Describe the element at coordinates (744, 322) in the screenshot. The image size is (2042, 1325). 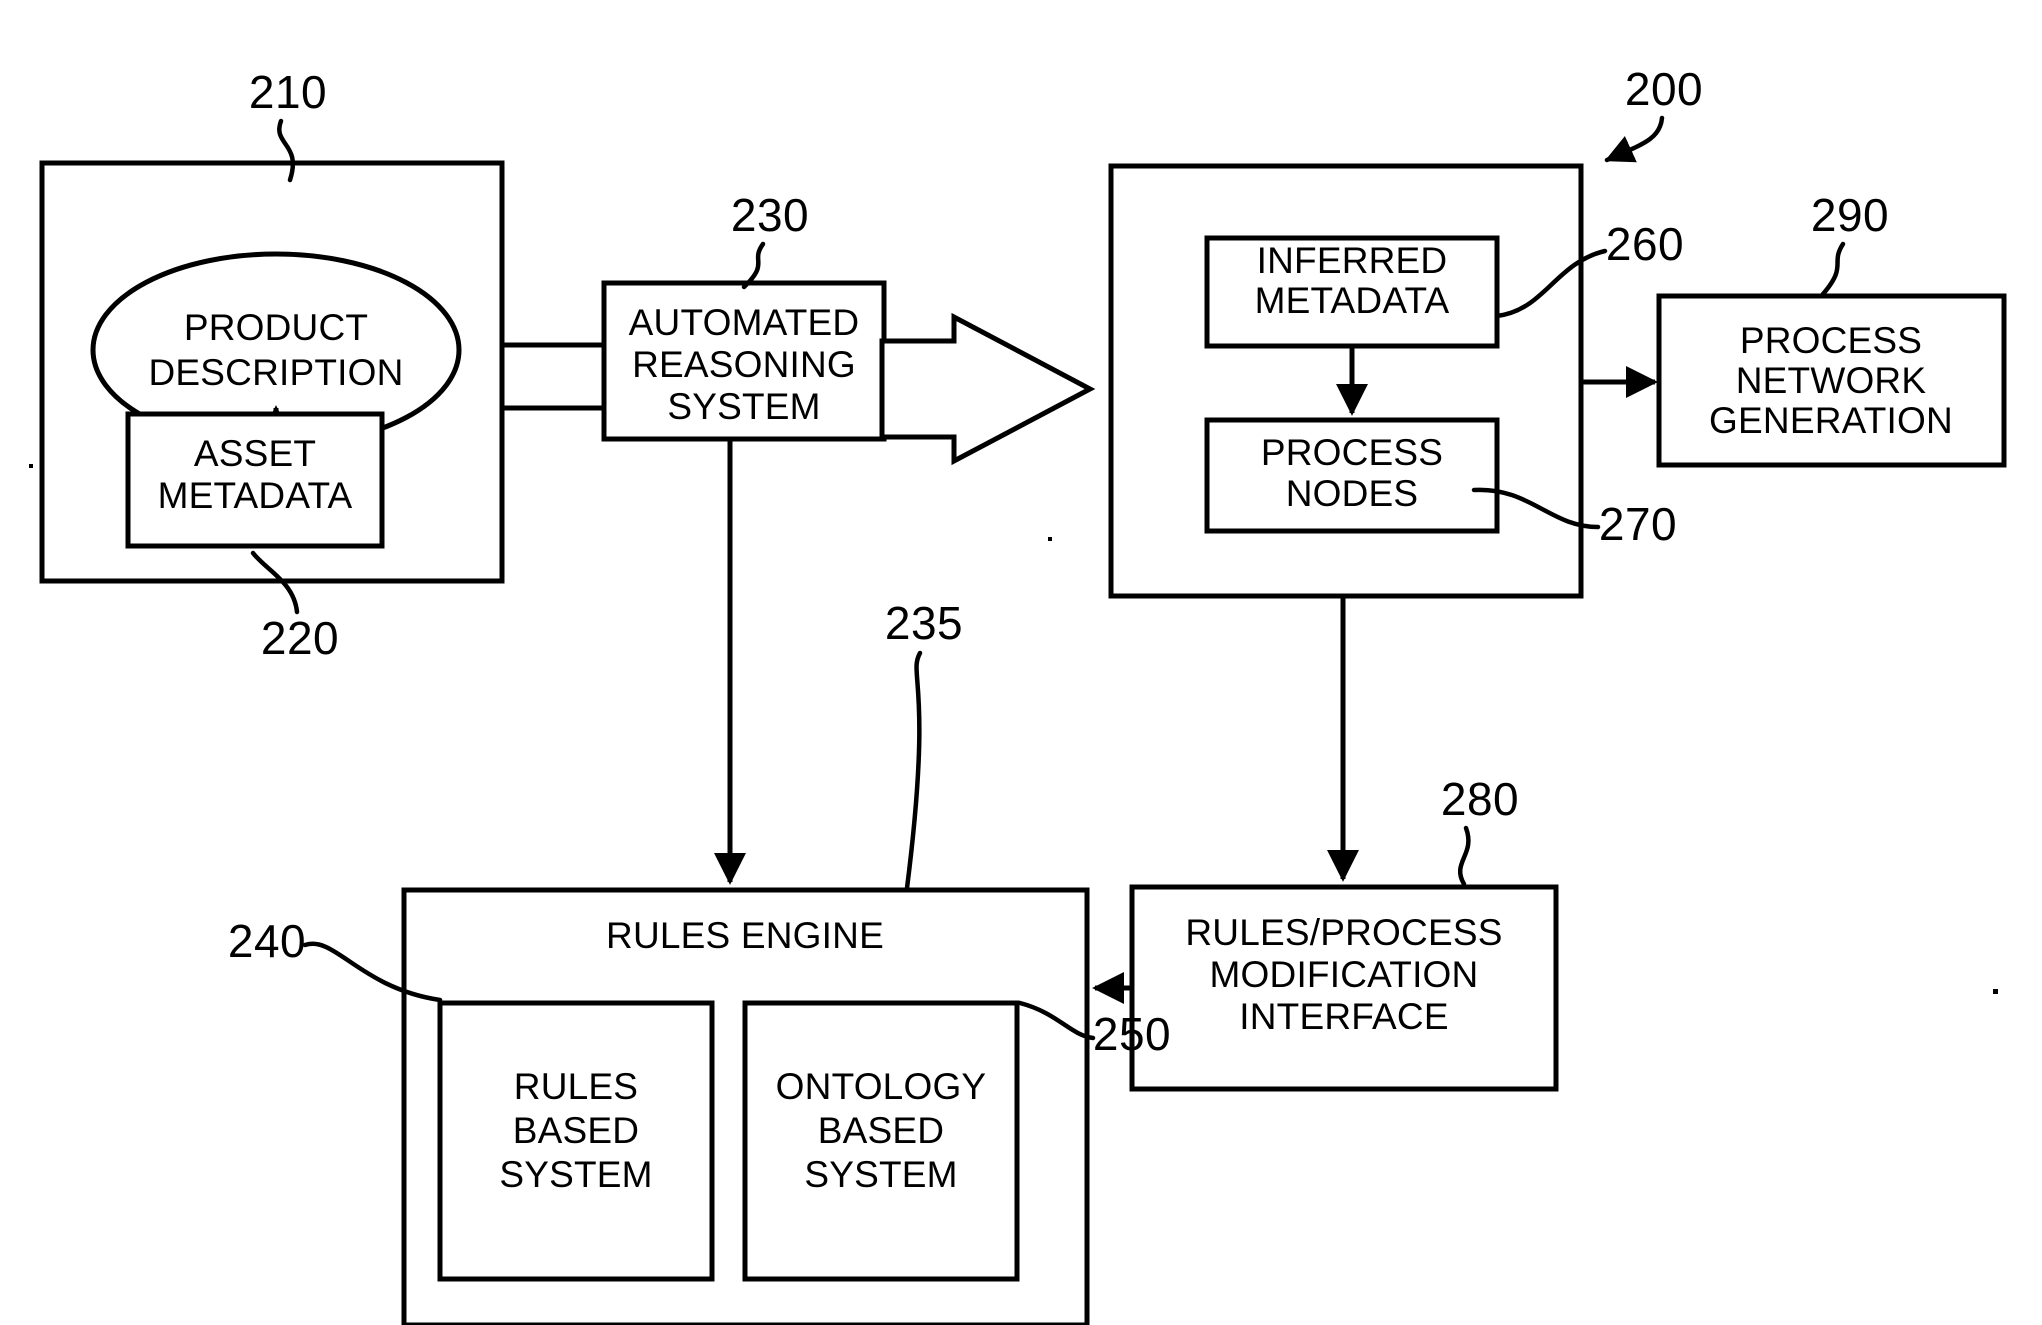
I see `automated-reasoning-system-label-line1: AUTOMATED` at that location.